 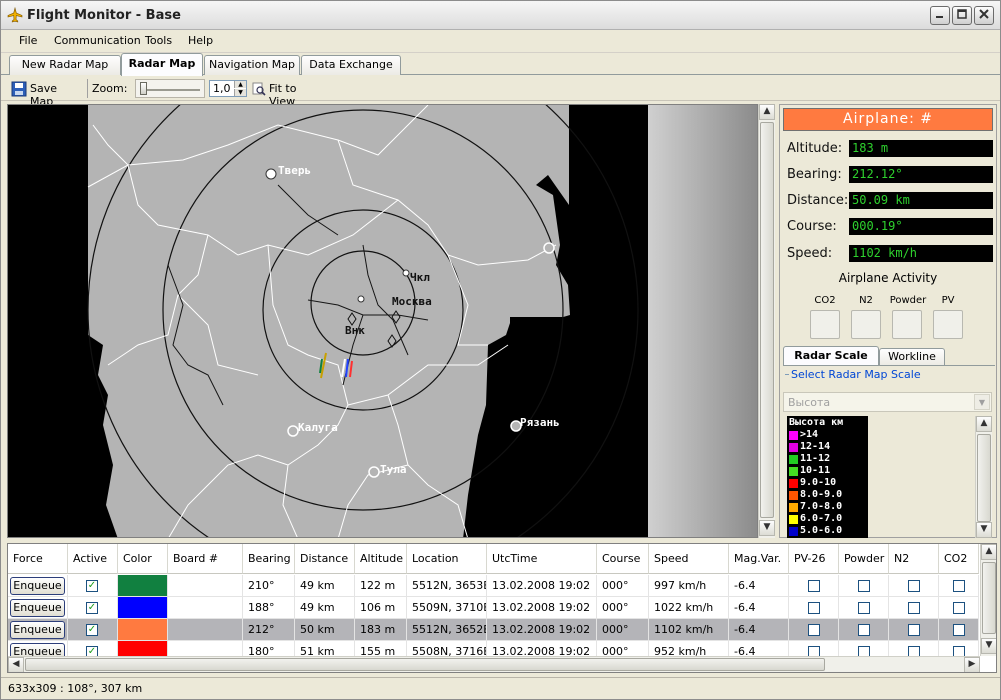 I want to click on save-map-button: Save Map, so click(x=47, y=94).